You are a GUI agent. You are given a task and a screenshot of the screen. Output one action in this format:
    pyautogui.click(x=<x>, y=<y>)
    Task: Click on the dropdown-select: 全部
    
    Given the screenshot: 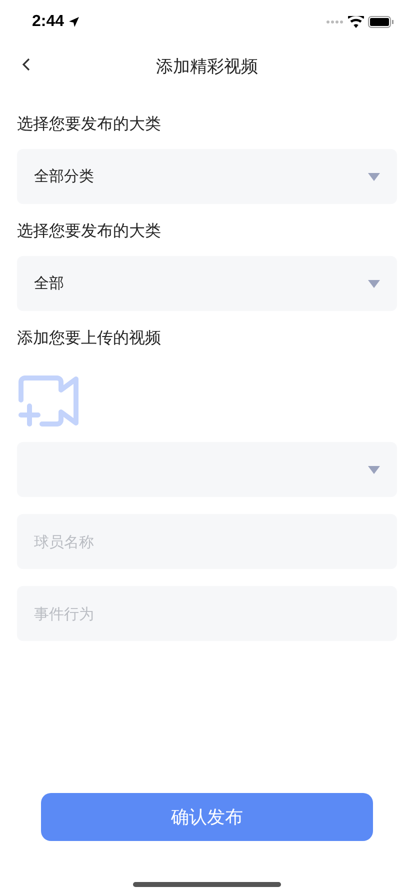 What is the action you would take?
    pyautogui.click(x=207, y=283)
    